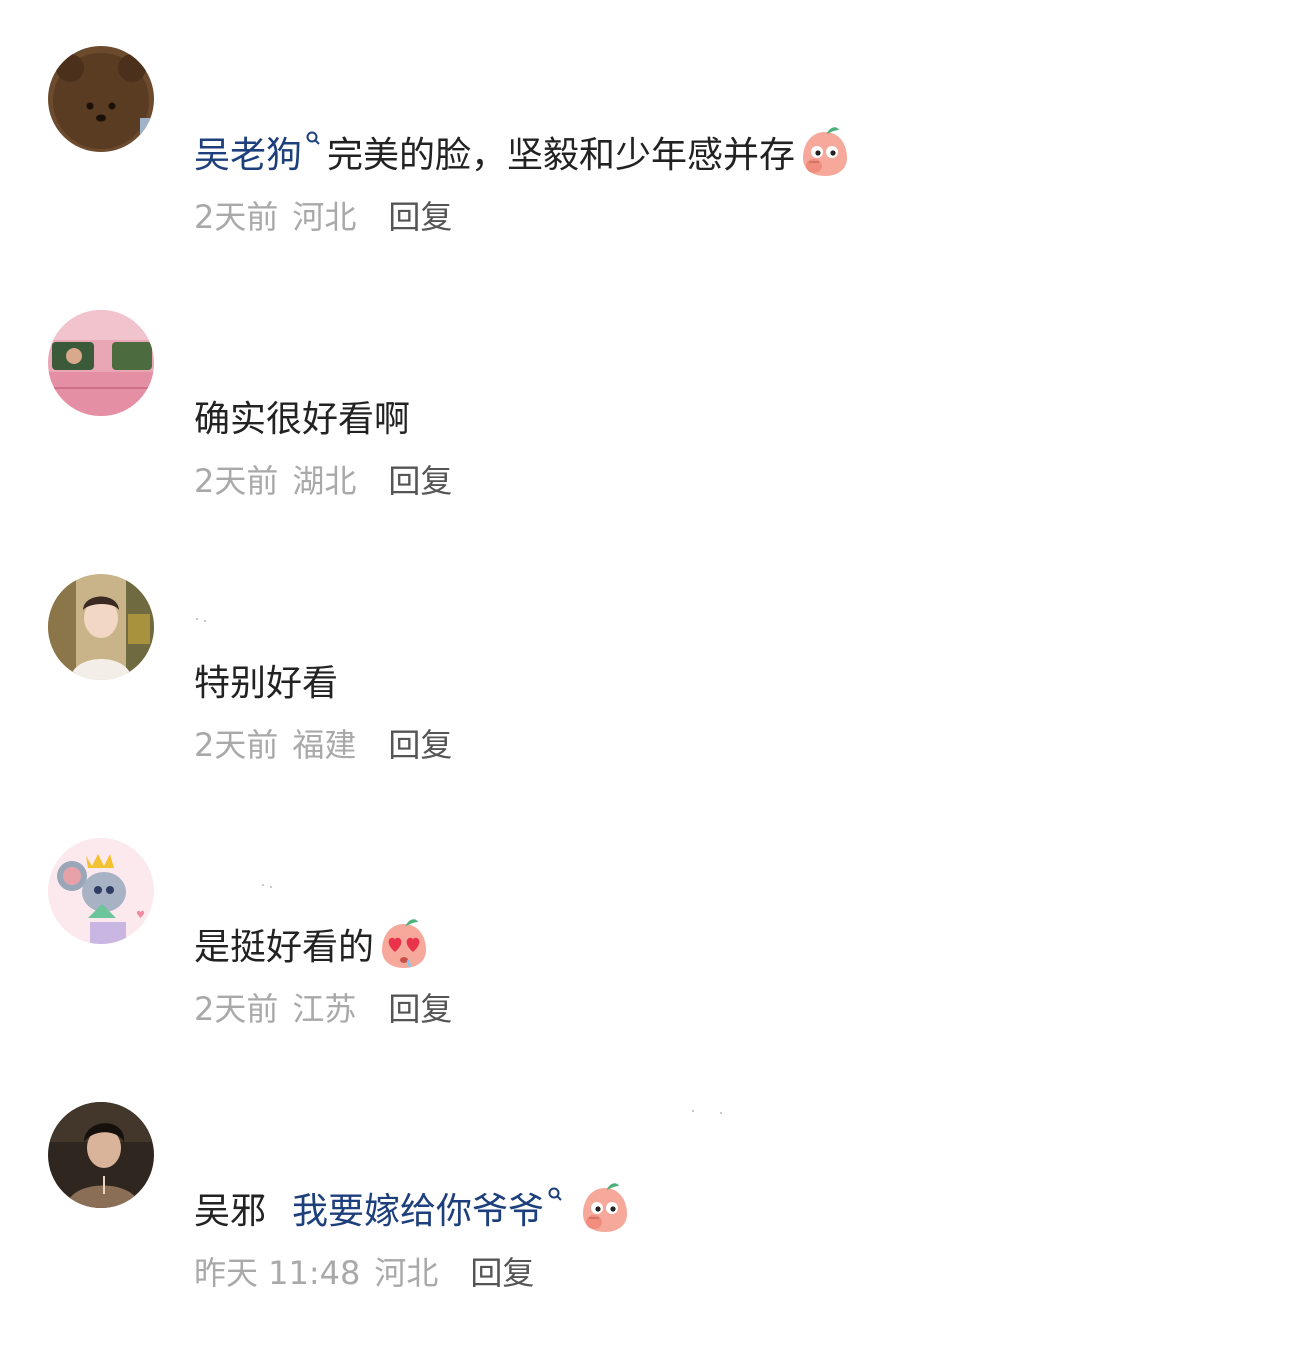 The height and width of the screenshot is (1366, 1290). What do you see at coordinates (284, 947) in the screenshot?
I see `comment-text: 是挺好看的` at bounding box center [284, 947].